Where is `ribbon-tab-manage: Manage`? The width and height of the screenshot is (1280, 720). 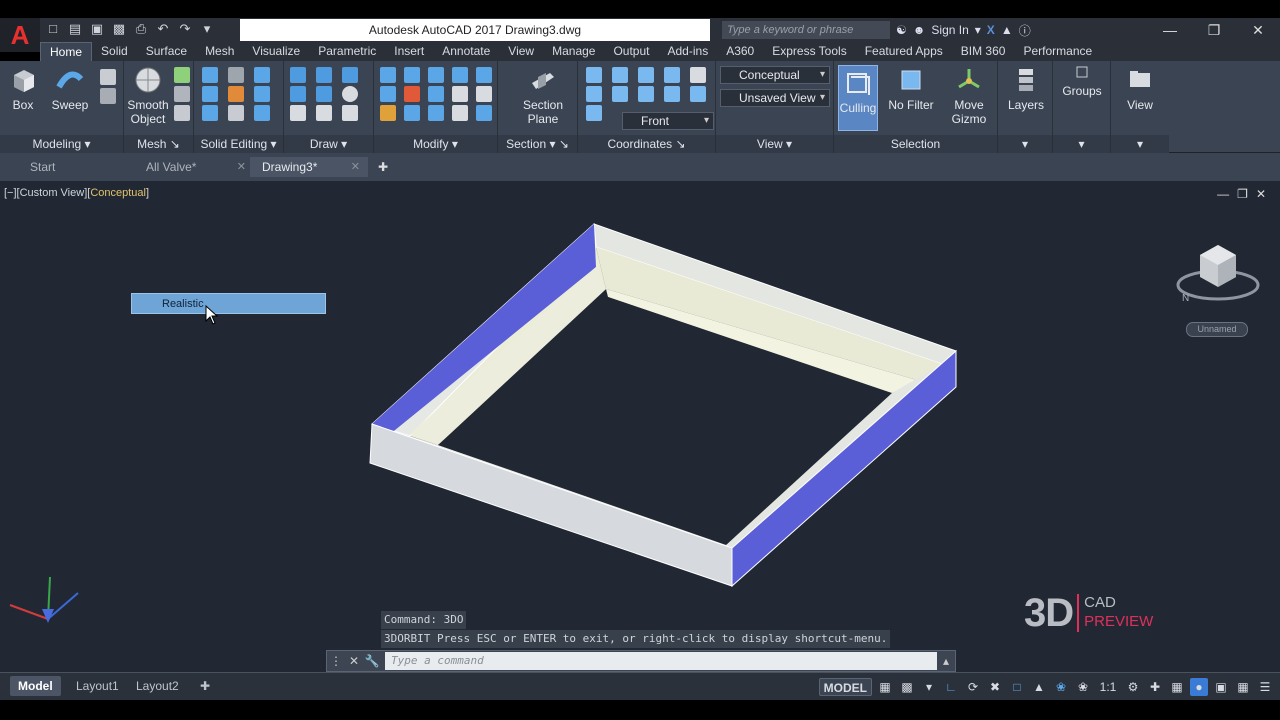
ribbon-tab-manage: Manage is located at coordinates (573, 51).